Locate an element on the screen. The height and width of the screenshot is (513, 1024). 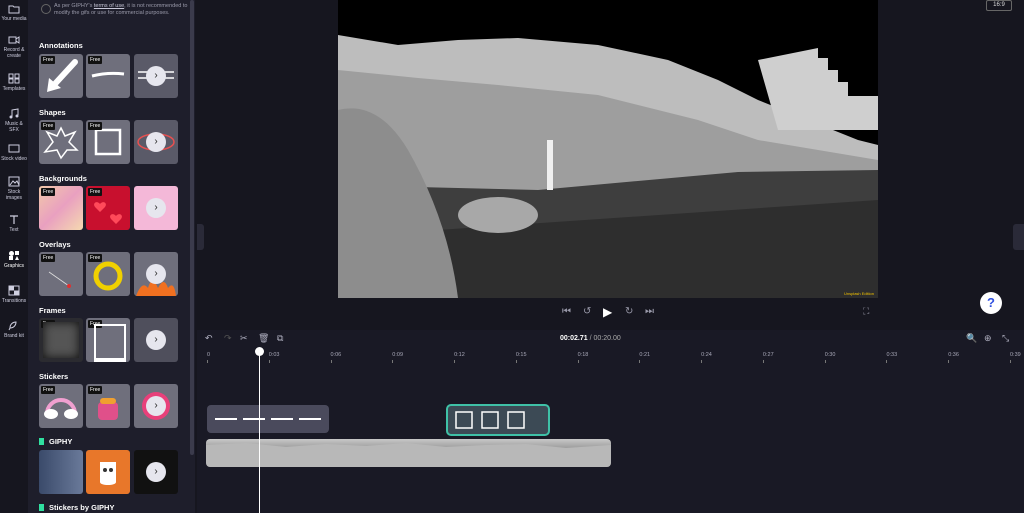
fit-timeline-icon: ⤡ is located at coordinates (1005, 338).